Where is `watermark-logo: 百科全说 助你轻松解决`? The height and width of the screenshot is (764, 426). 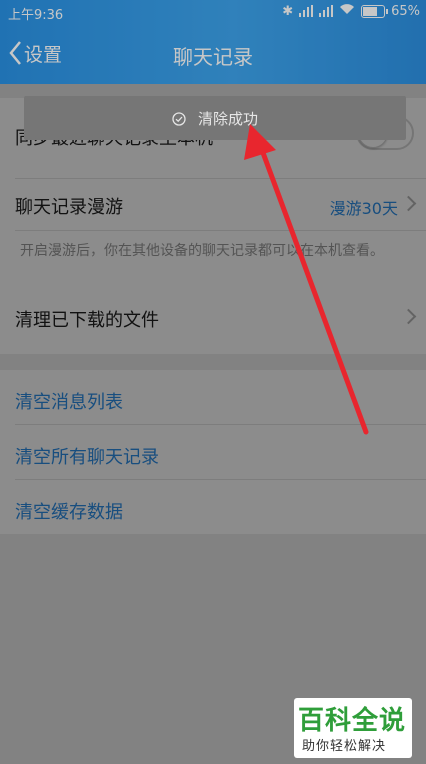 watermark-logo: 百科全说 助你轻松解决 is located at coordinates (353, 728).